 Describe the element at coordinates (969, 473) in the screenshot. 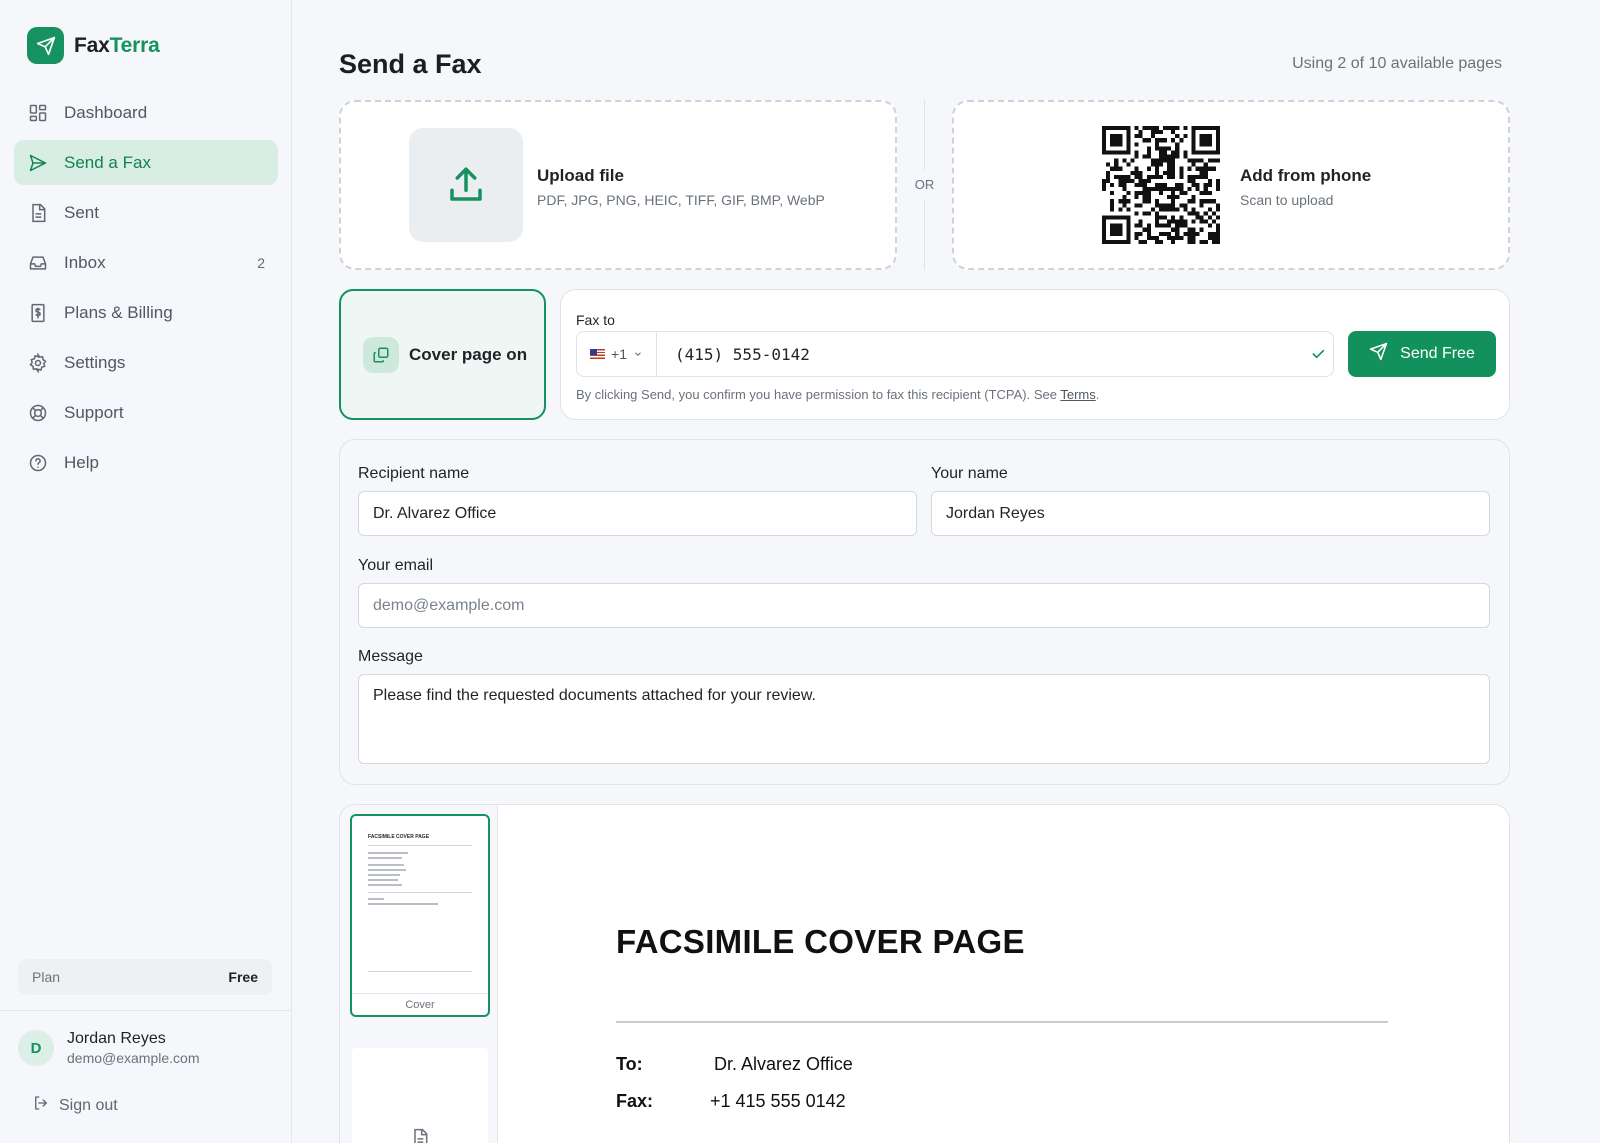

I see `your-name-label: Your name` at that location.